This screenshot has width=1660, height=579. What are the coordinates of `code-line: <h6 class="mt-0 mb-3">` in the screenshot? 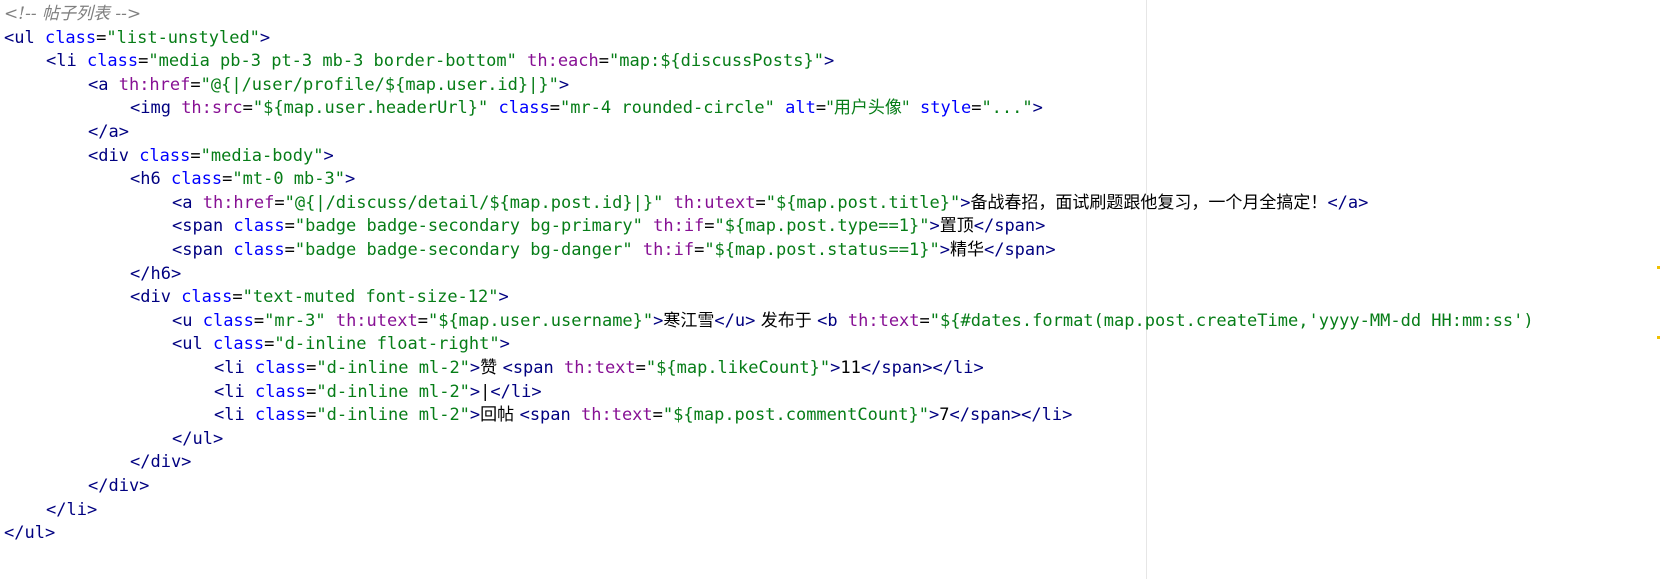 It's located at (242, 179).